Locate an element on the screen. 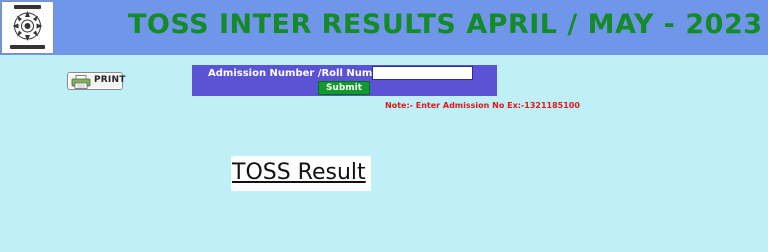  page-title: TOSS INTER RESULTS APRIL / MAY - 2023 is located at coordinates (445, 24).